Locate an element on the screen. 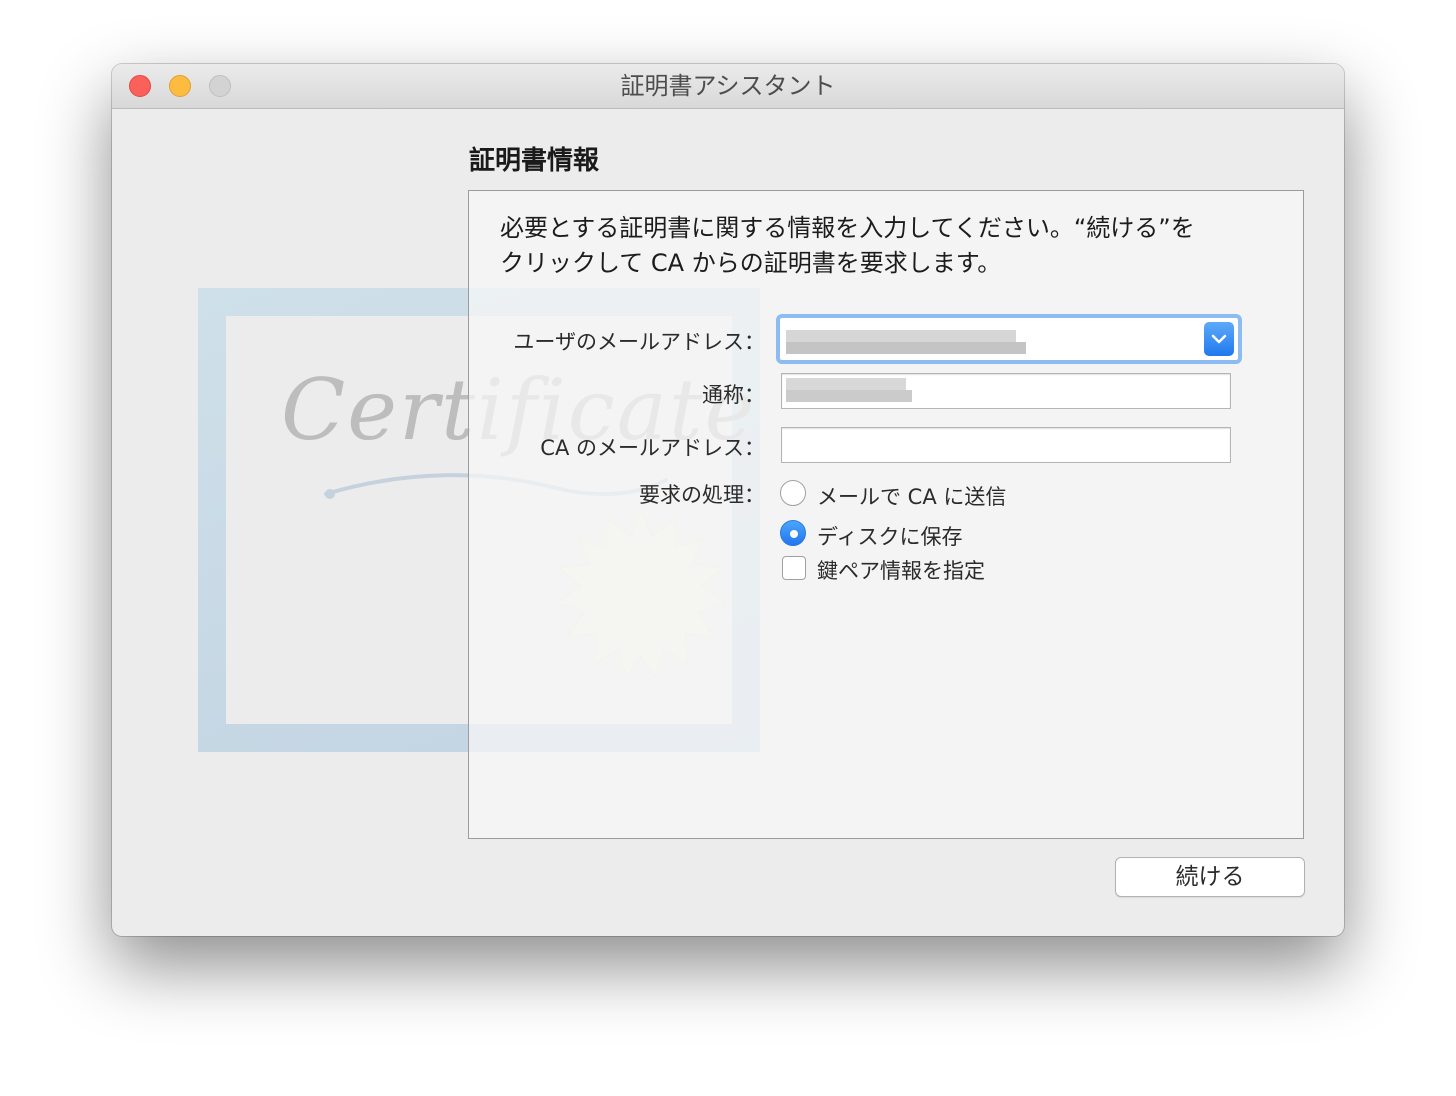  send-to-ca-label: メールで CA に送信 is located at coordinates (911, 496).